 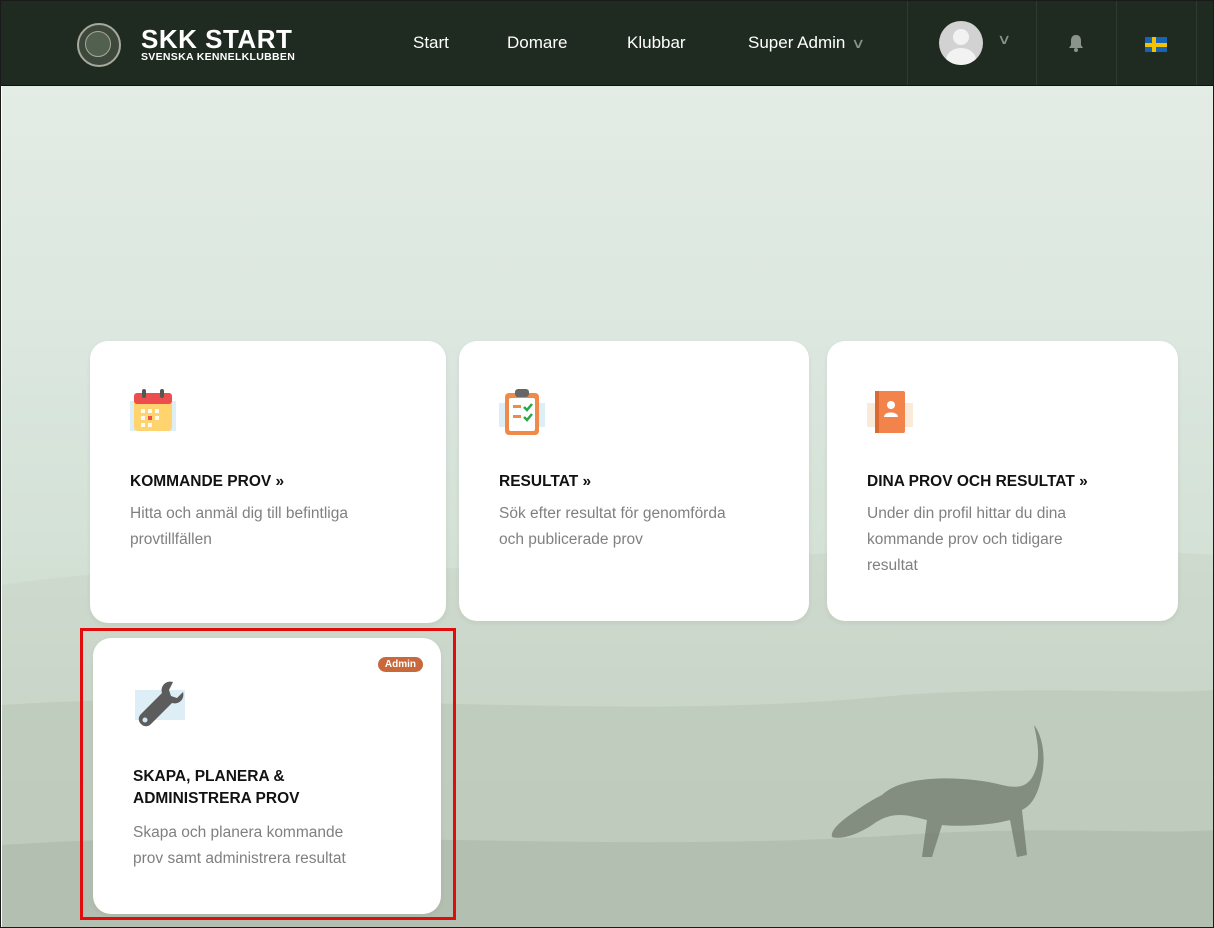 What do you see at coordinates (99, 45) in the screenshot?
I see `kennel-club-seal-icon` at bounding box center [99, 45].